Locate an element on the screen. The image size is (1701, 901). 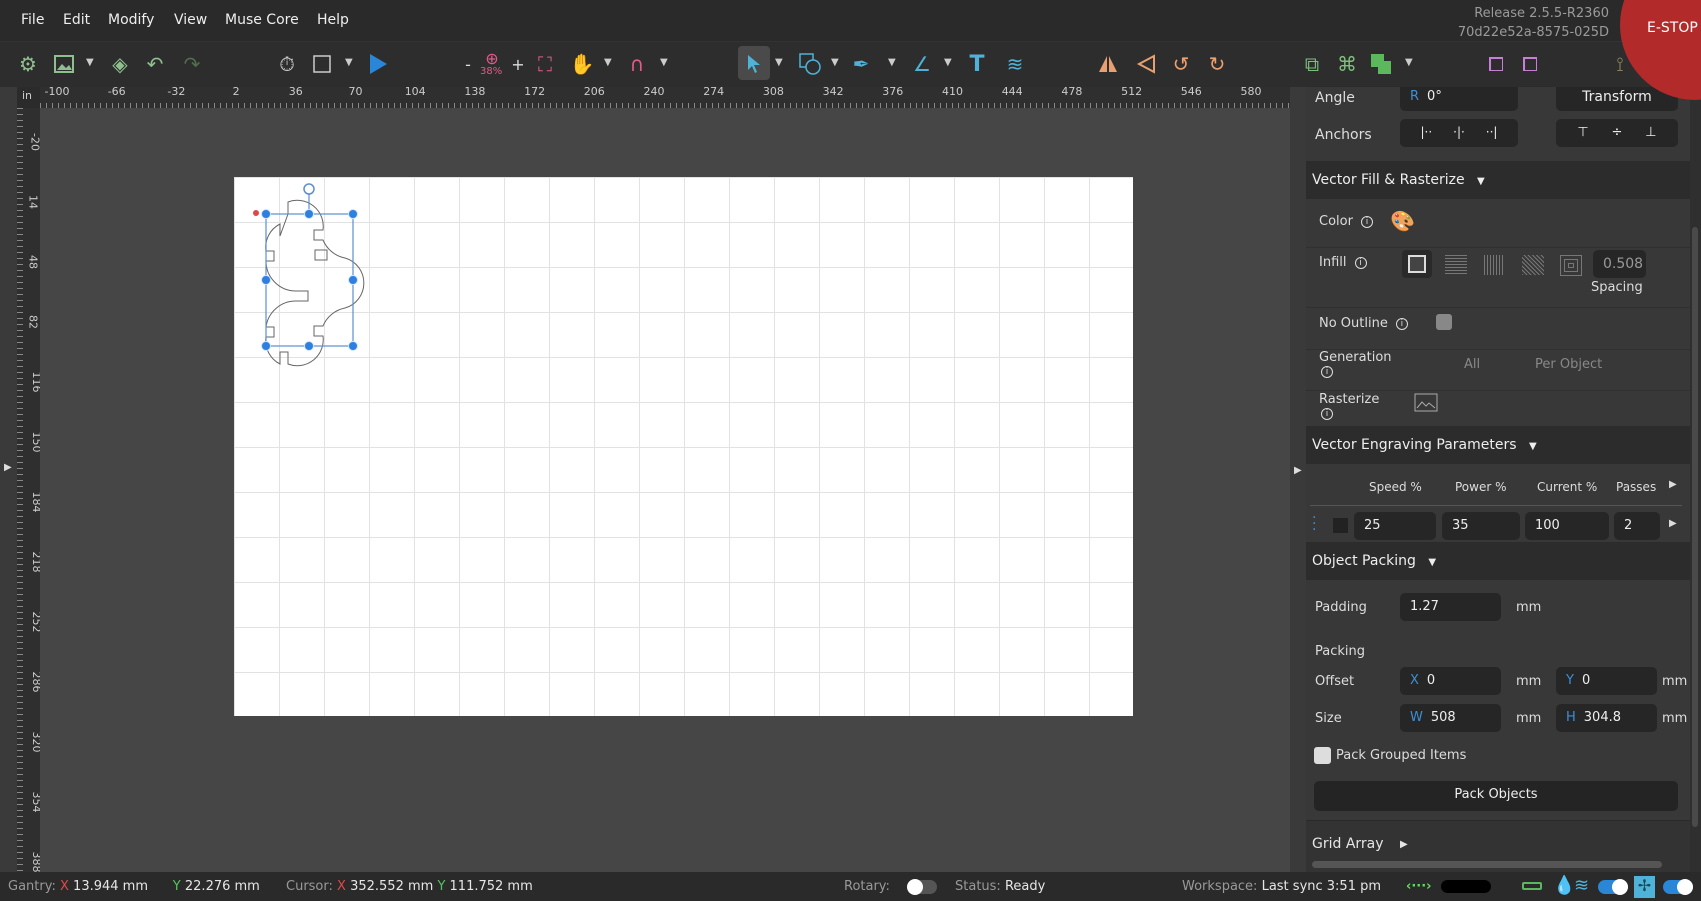
angle-input: R 0° is located at coordinates (1459, 99).